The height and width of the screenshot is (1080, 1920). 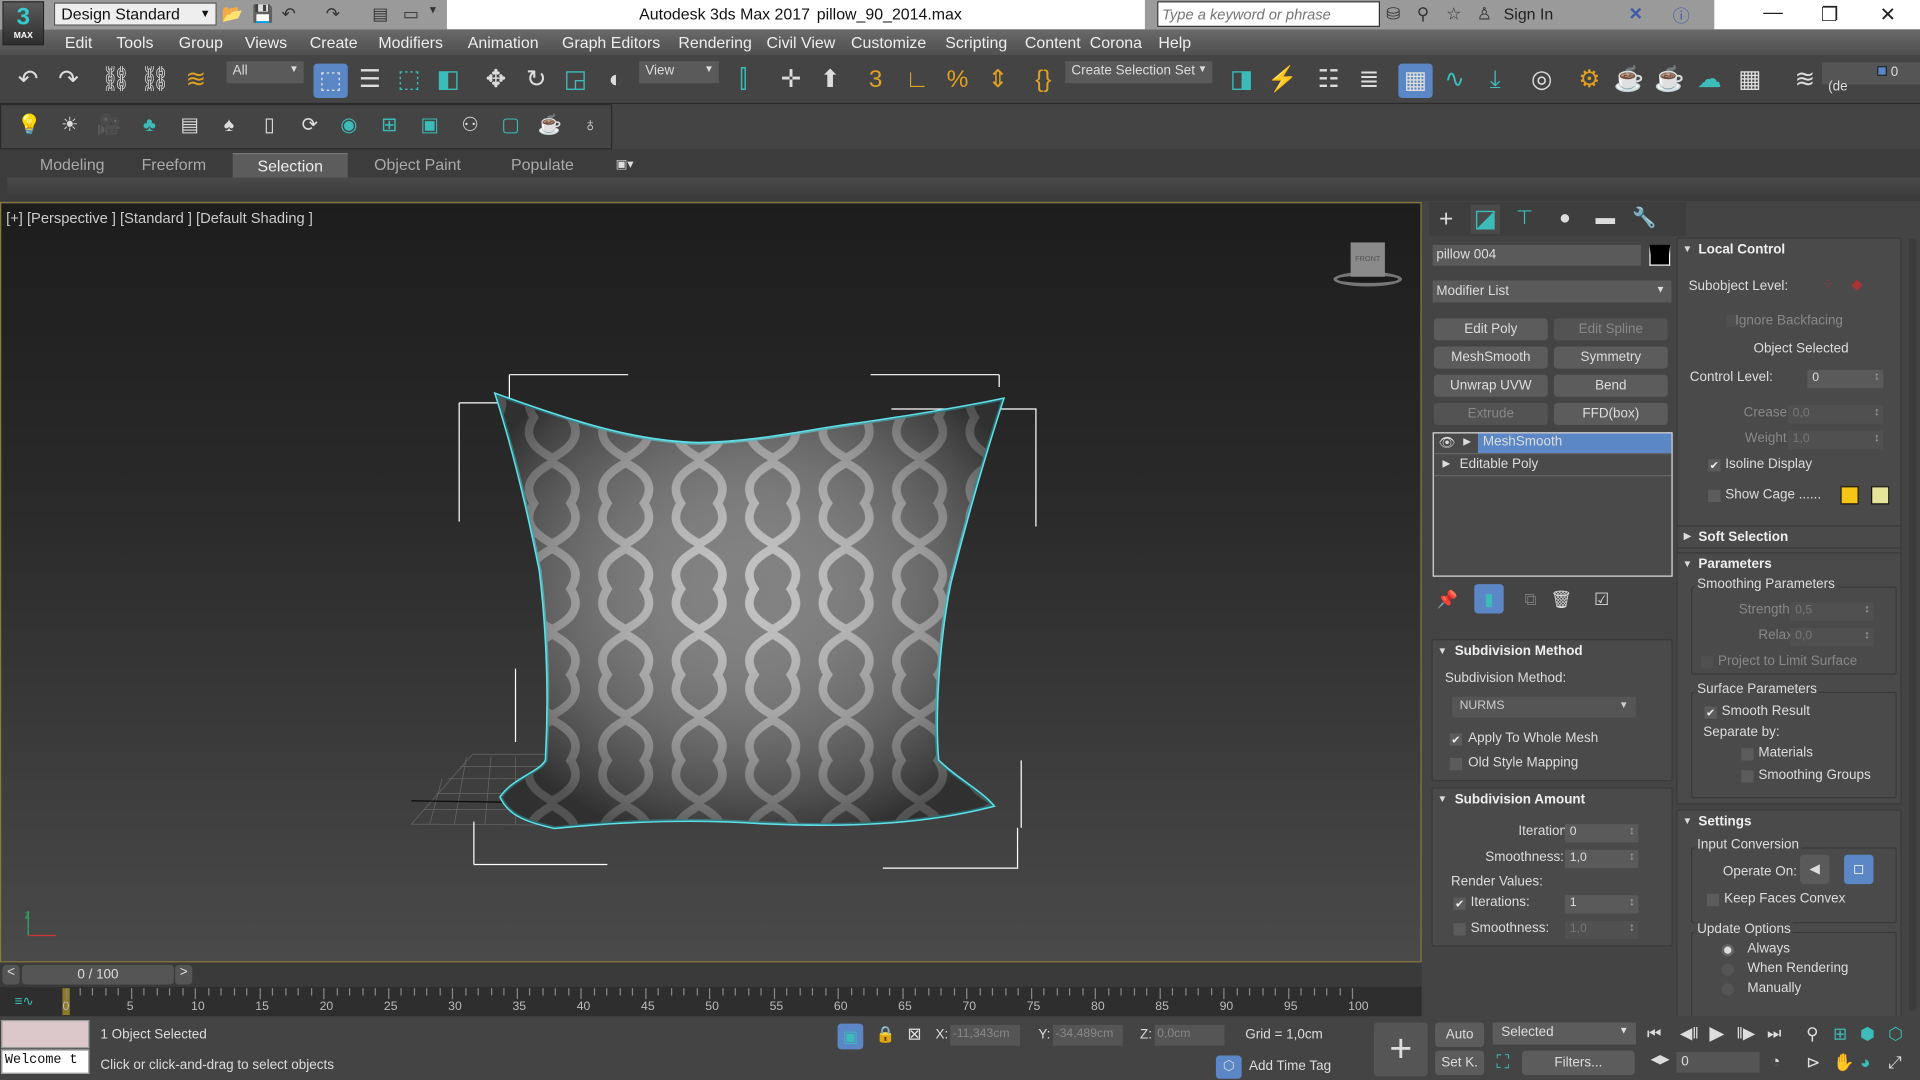 I want to click on pivot-center-icon: ⫿, so click(x=743, y=79).